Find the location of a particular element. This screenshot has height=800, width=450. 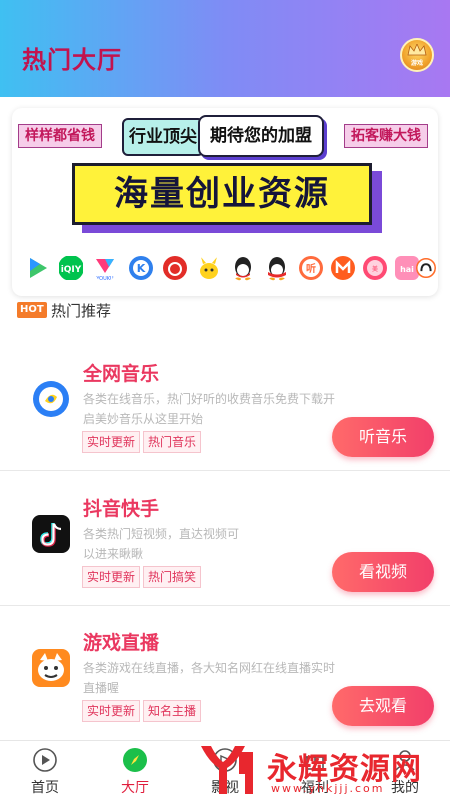

music-icon is located at coordinates (51, 399).